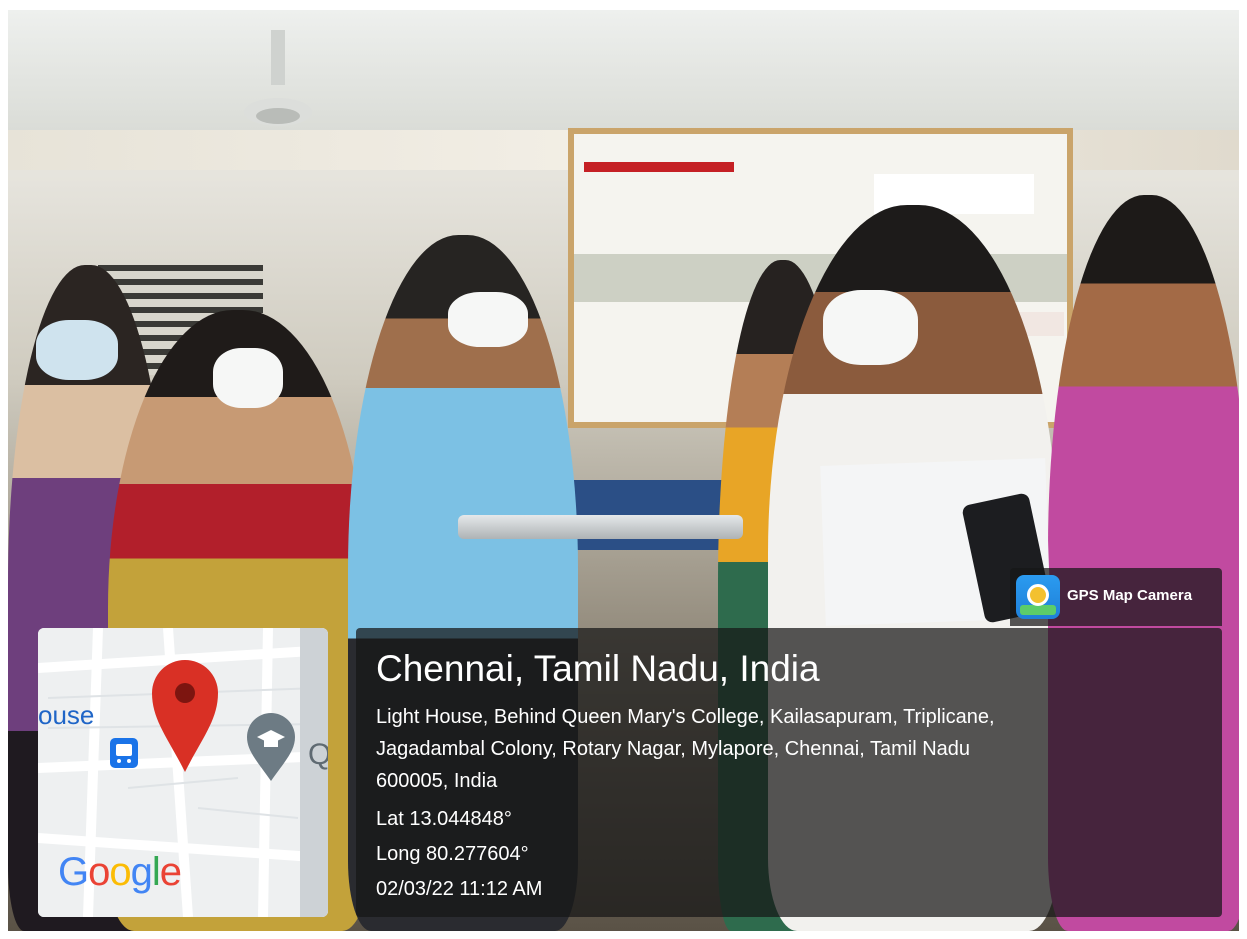 The width and height of the screenshot is (1247, 939). Describe the element at coordinates (185, 716) in the screenshot. I see `location-pin-icon` at that location.